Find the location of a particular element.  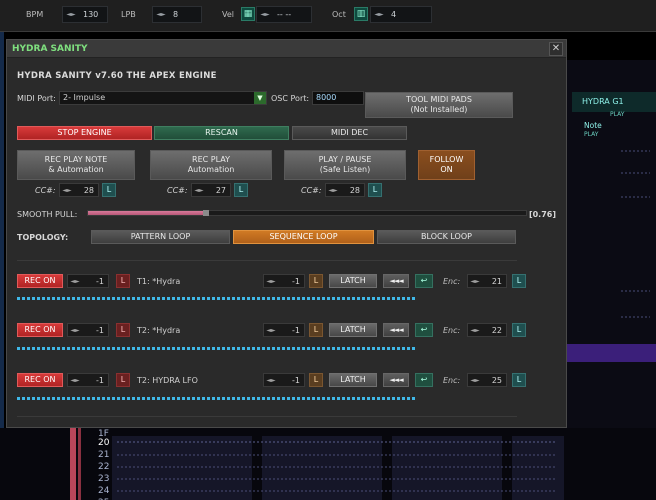

rec-play-automation-button: REC PLAY Automation is located at coordinates (211, 165).